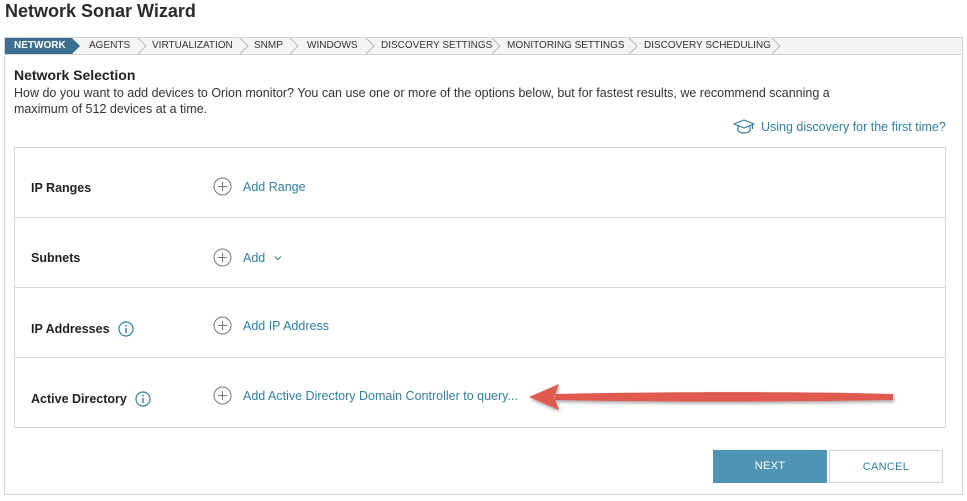  I want to click on add-subnet-dropdown: Add, so click(247, 257).